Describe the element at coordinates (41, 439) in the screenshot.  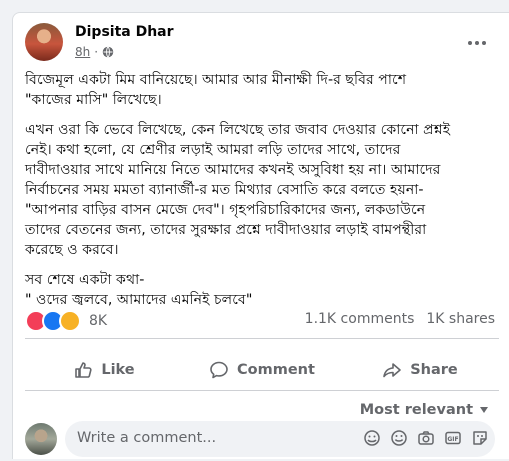
I see `user-avatar` at that location.